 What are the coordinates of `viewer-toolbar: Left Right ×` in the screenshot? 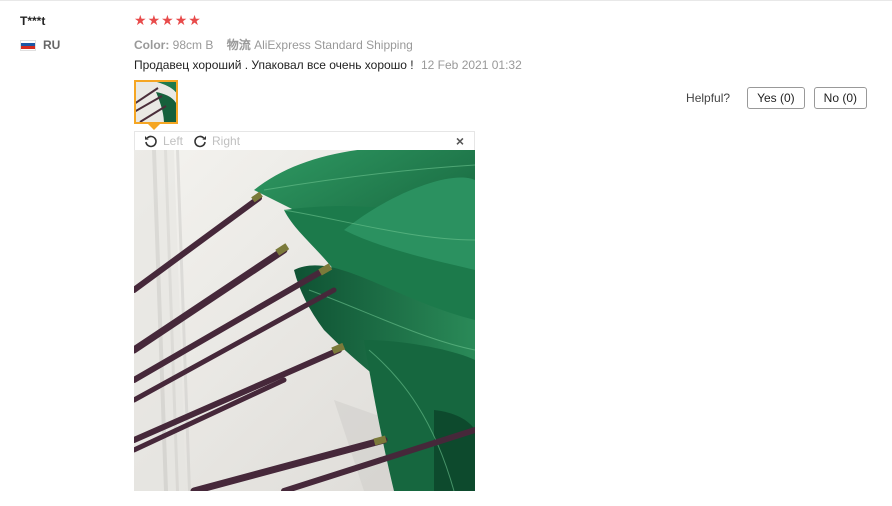 It's located at (304, 140).